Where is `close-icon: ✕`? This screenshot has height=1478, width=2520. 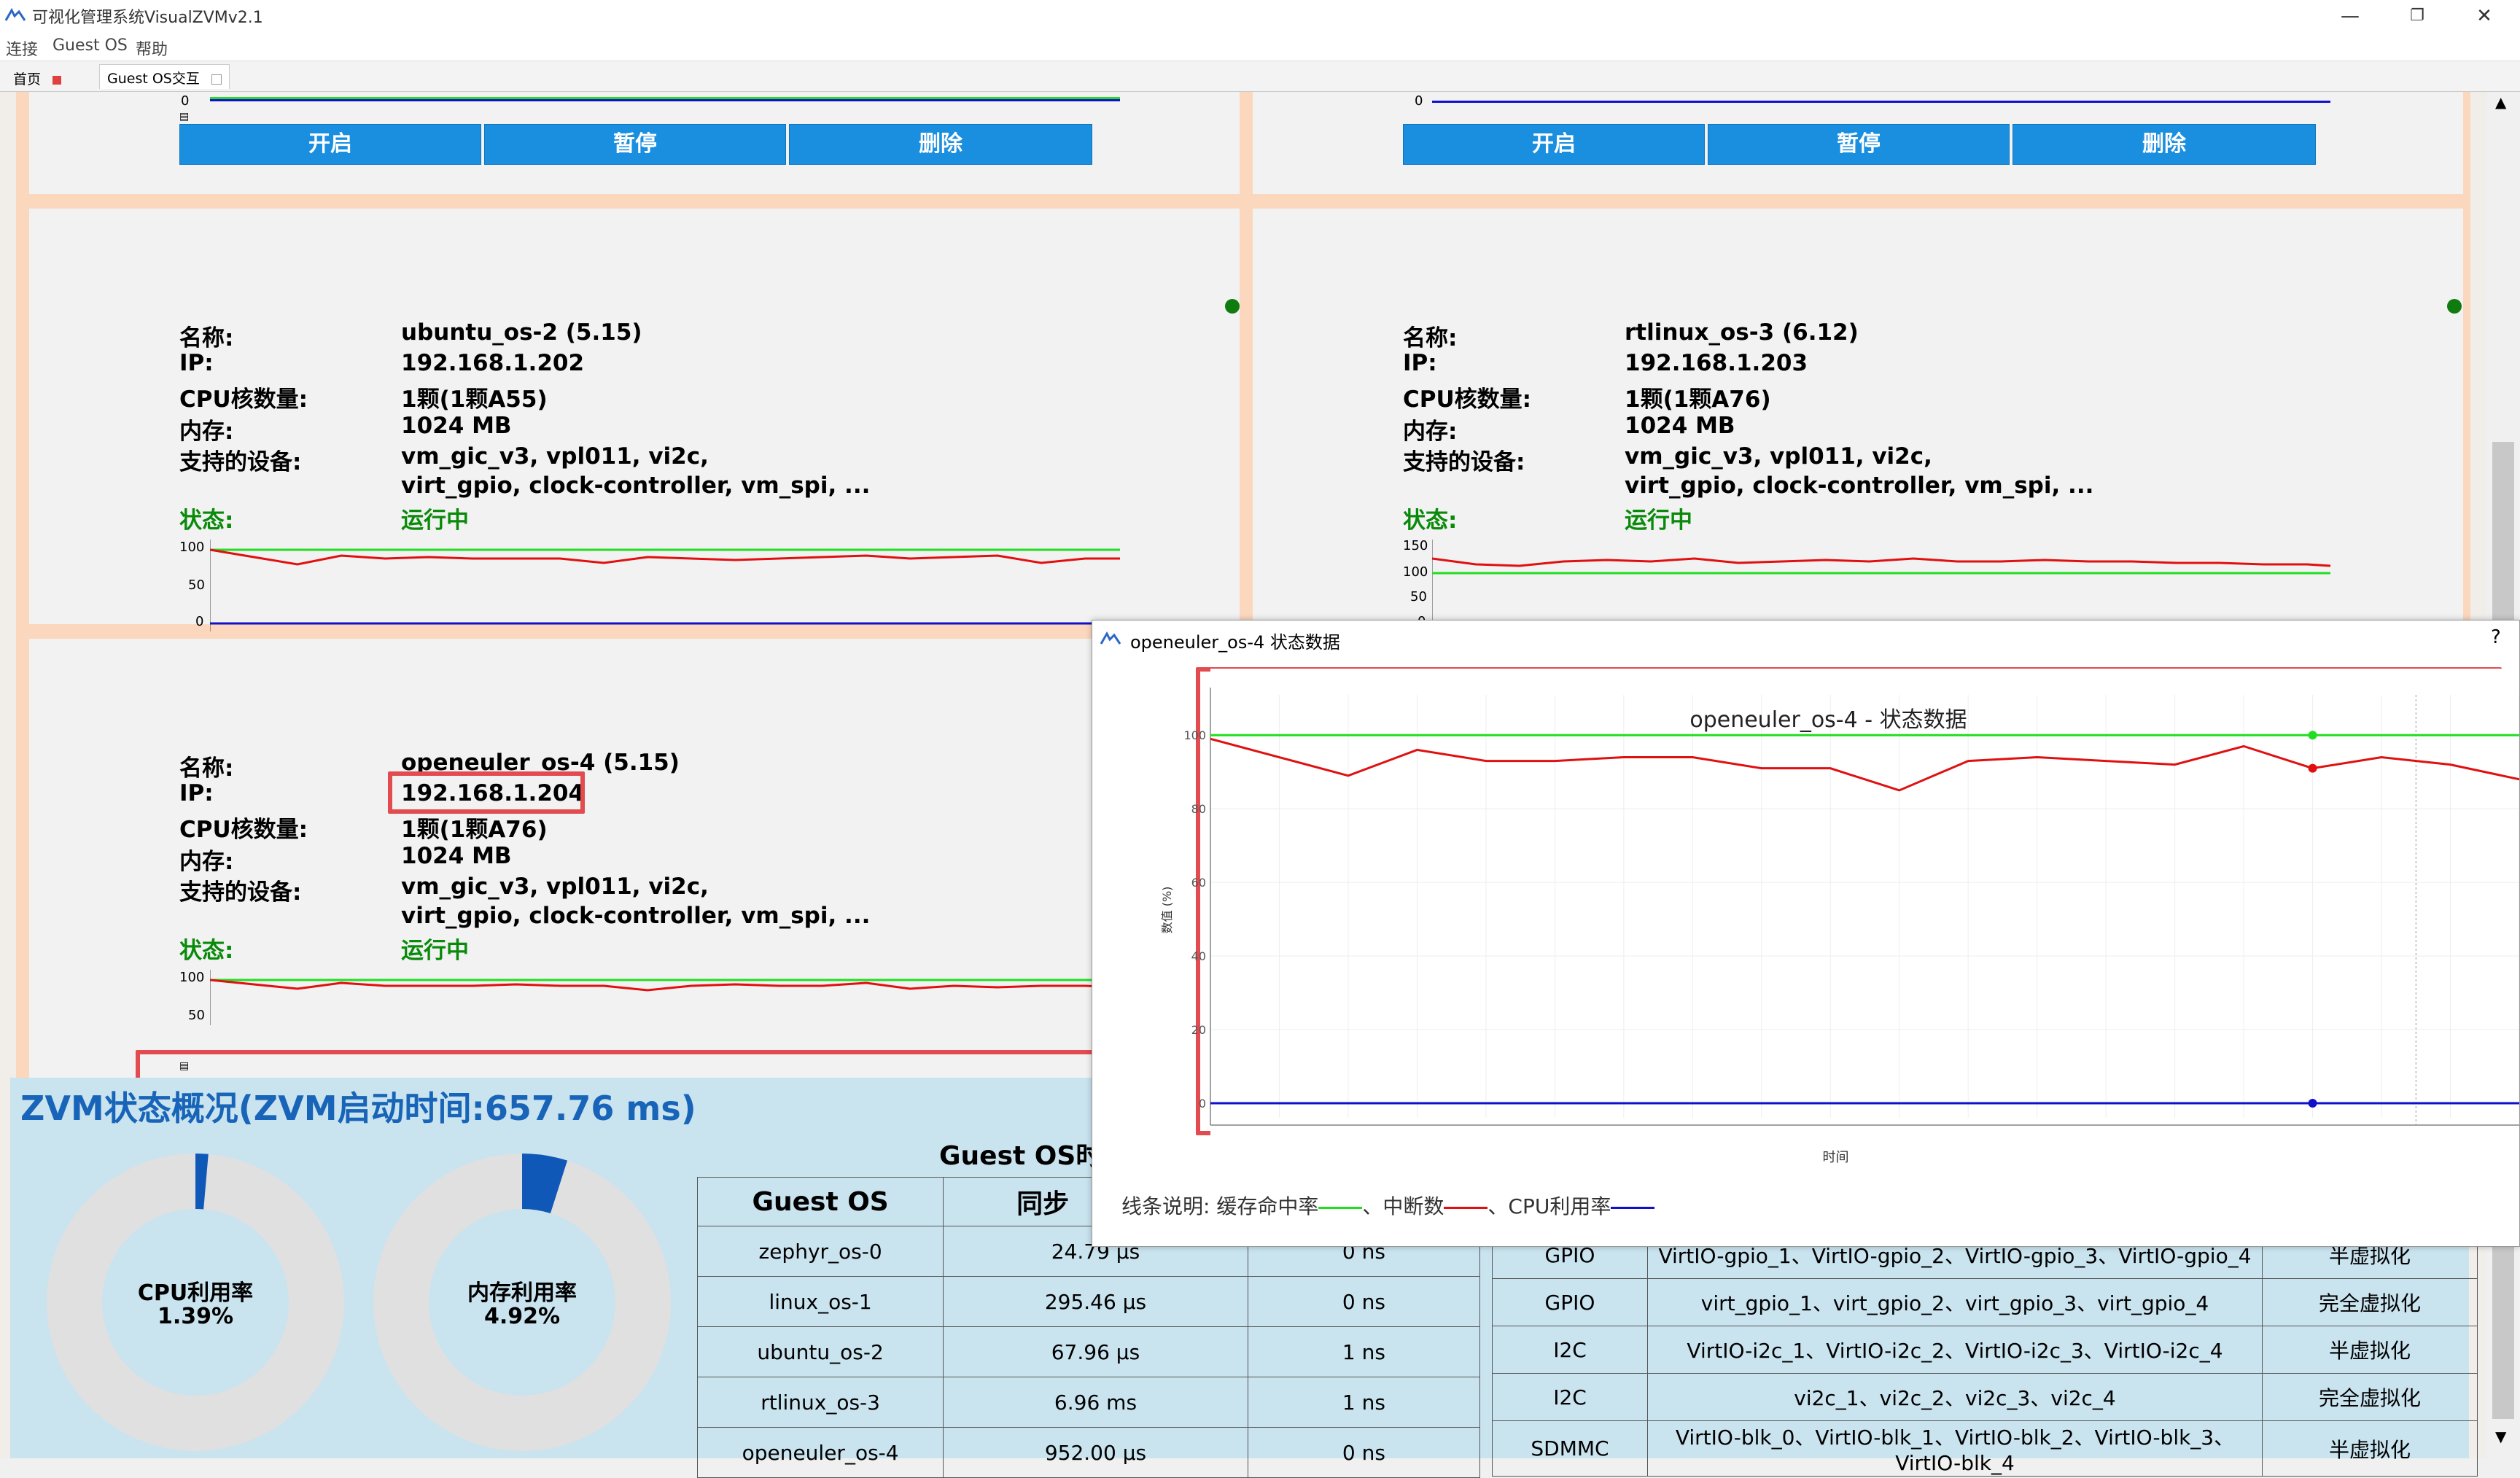 close-icon: ✕ is located at coordinates (2484, 16).